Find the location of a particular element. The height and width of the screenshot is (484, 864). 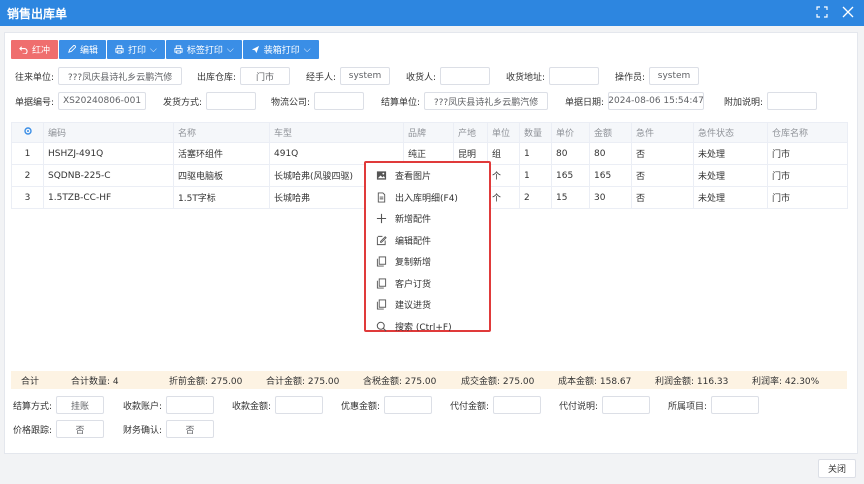

date-field: 单据日期: 2024-08-06 15:54:47 is located at coordinates (635, 101).